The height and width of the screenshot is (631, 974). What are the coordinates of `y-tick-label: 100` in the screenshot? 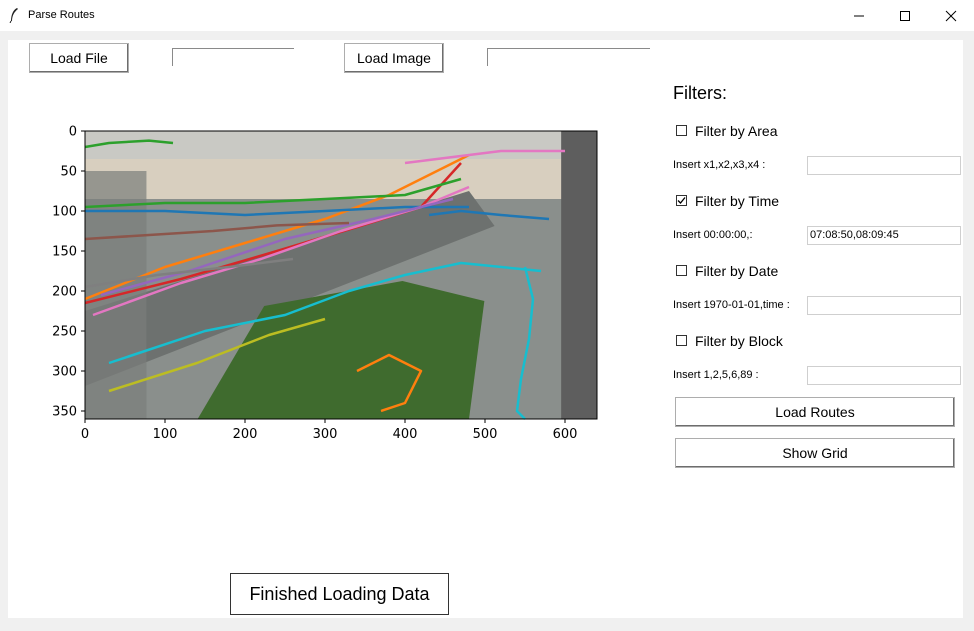 It's located at (64, 212).